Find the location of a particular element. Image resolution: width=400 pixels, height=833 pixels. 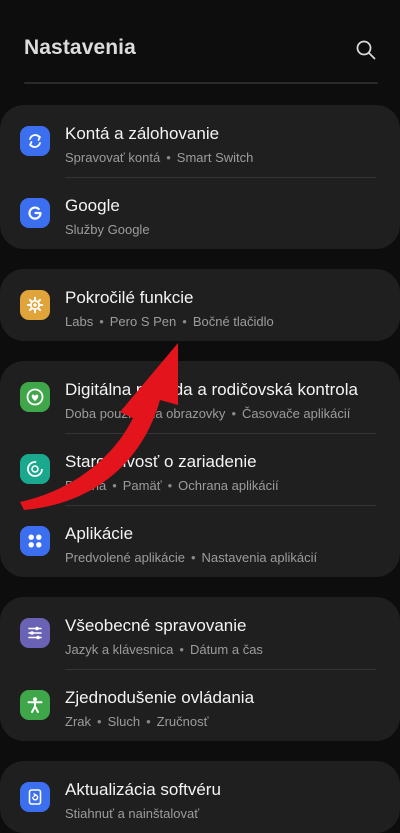

settings-item-title: Všeobecné spravovanie is located at coordinates (156, 625).